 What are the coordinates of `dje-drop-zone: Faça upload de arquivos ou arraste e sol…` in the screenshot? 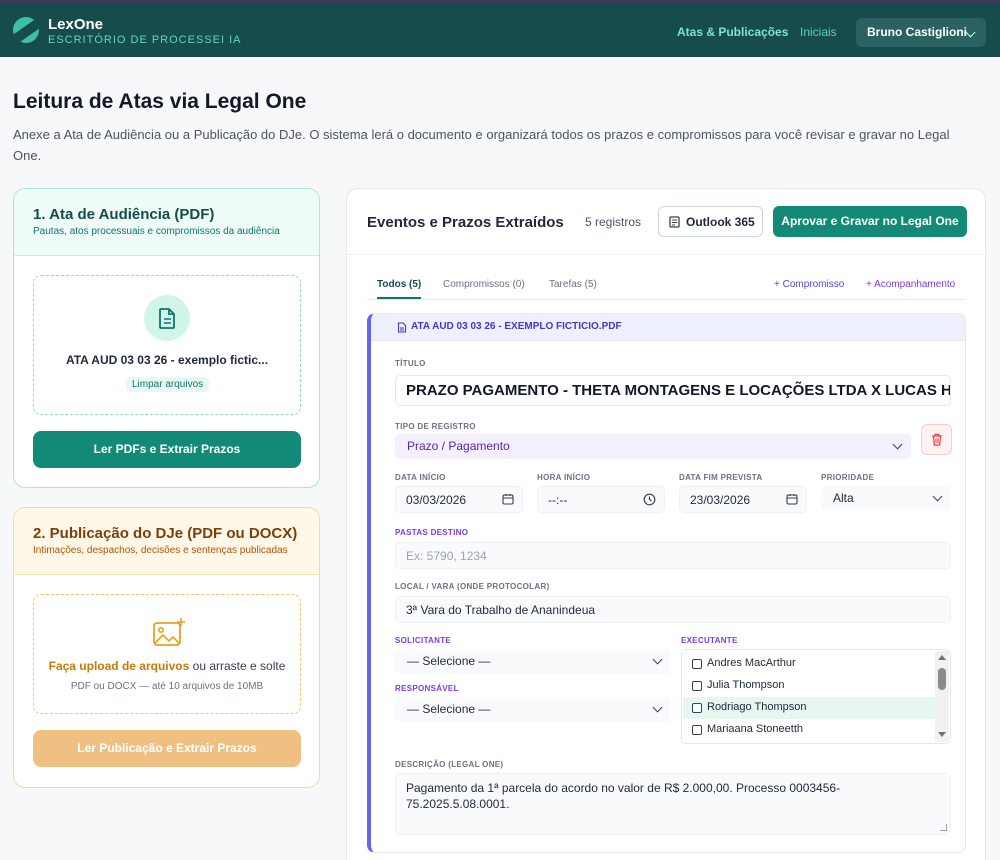 It's located at (167, 654).